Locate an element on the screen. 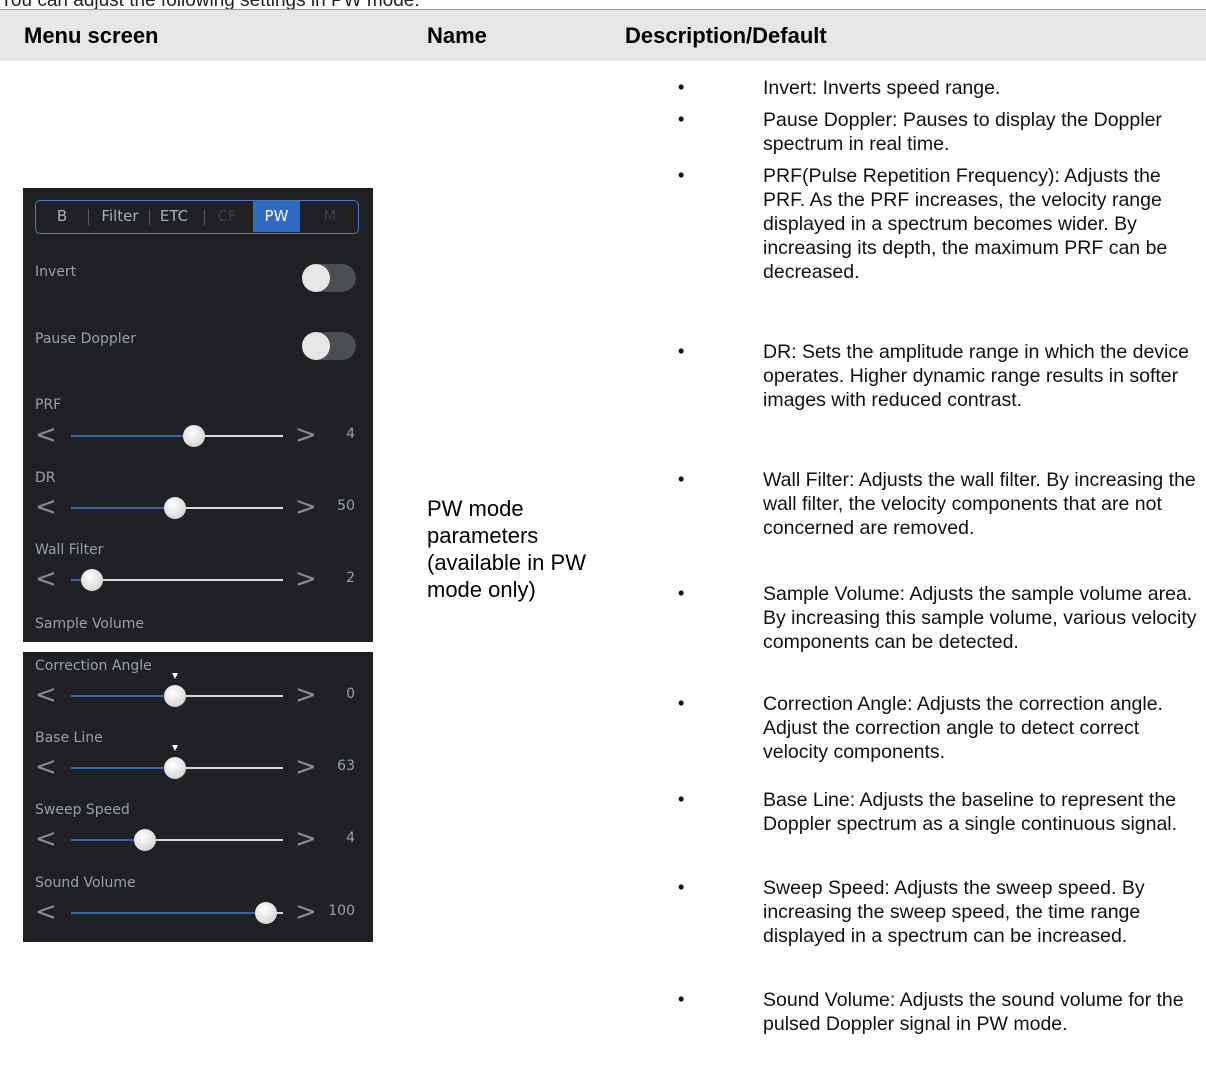  correction-angle-value: 0 is located at coordinates (350, 694).